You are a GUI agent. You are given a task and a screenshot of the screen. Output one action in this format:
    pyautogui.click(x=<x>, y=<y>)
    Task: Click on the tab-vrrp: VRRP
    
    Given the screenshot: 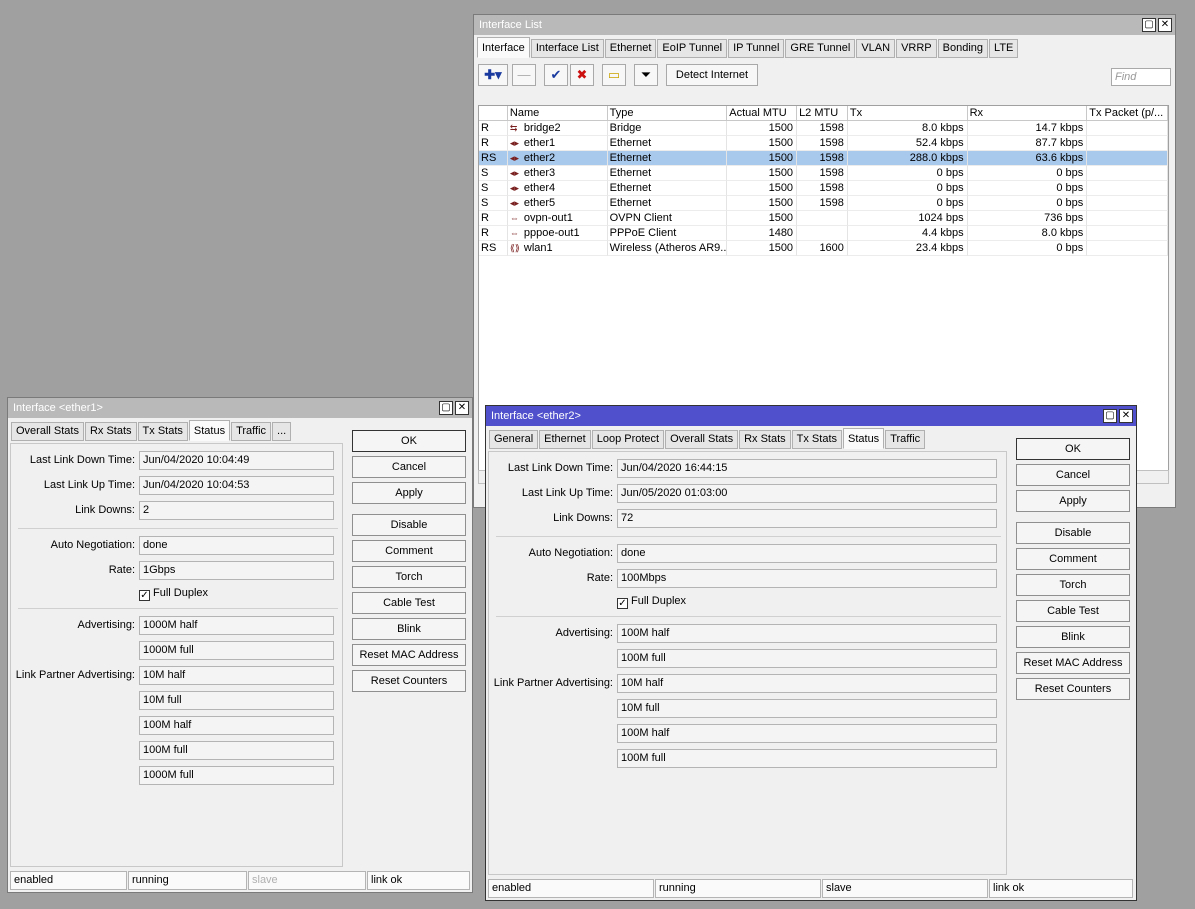 What is the action you would take?
    pyautogui.click(x=916, y=48)
    